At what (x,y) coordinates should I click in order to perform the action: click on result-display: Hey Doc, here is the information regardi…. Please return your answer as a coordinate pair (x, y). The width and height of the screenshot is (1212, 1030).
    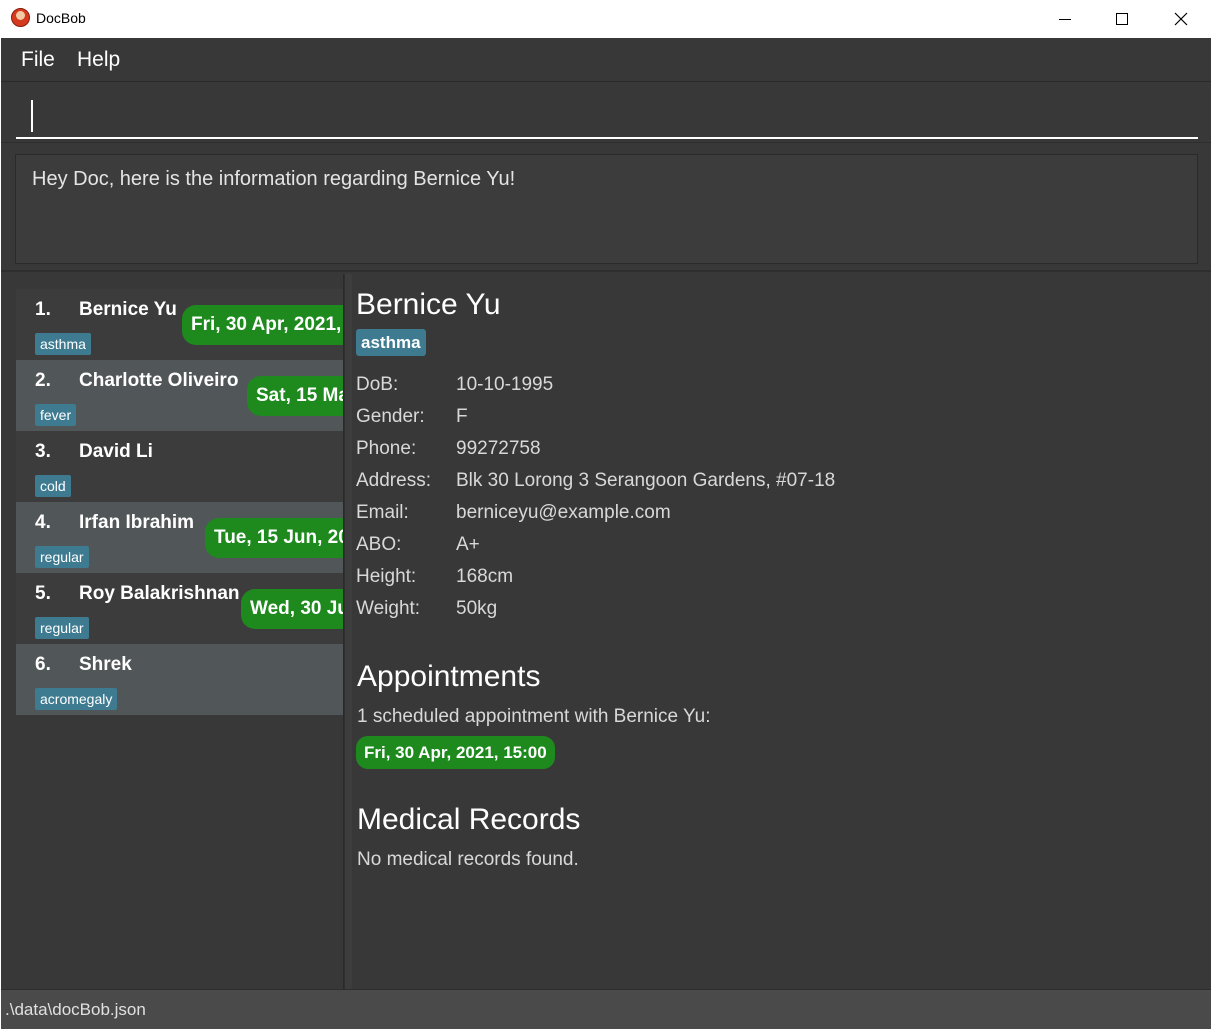
    Looking at the image, I should click on (606, 209).